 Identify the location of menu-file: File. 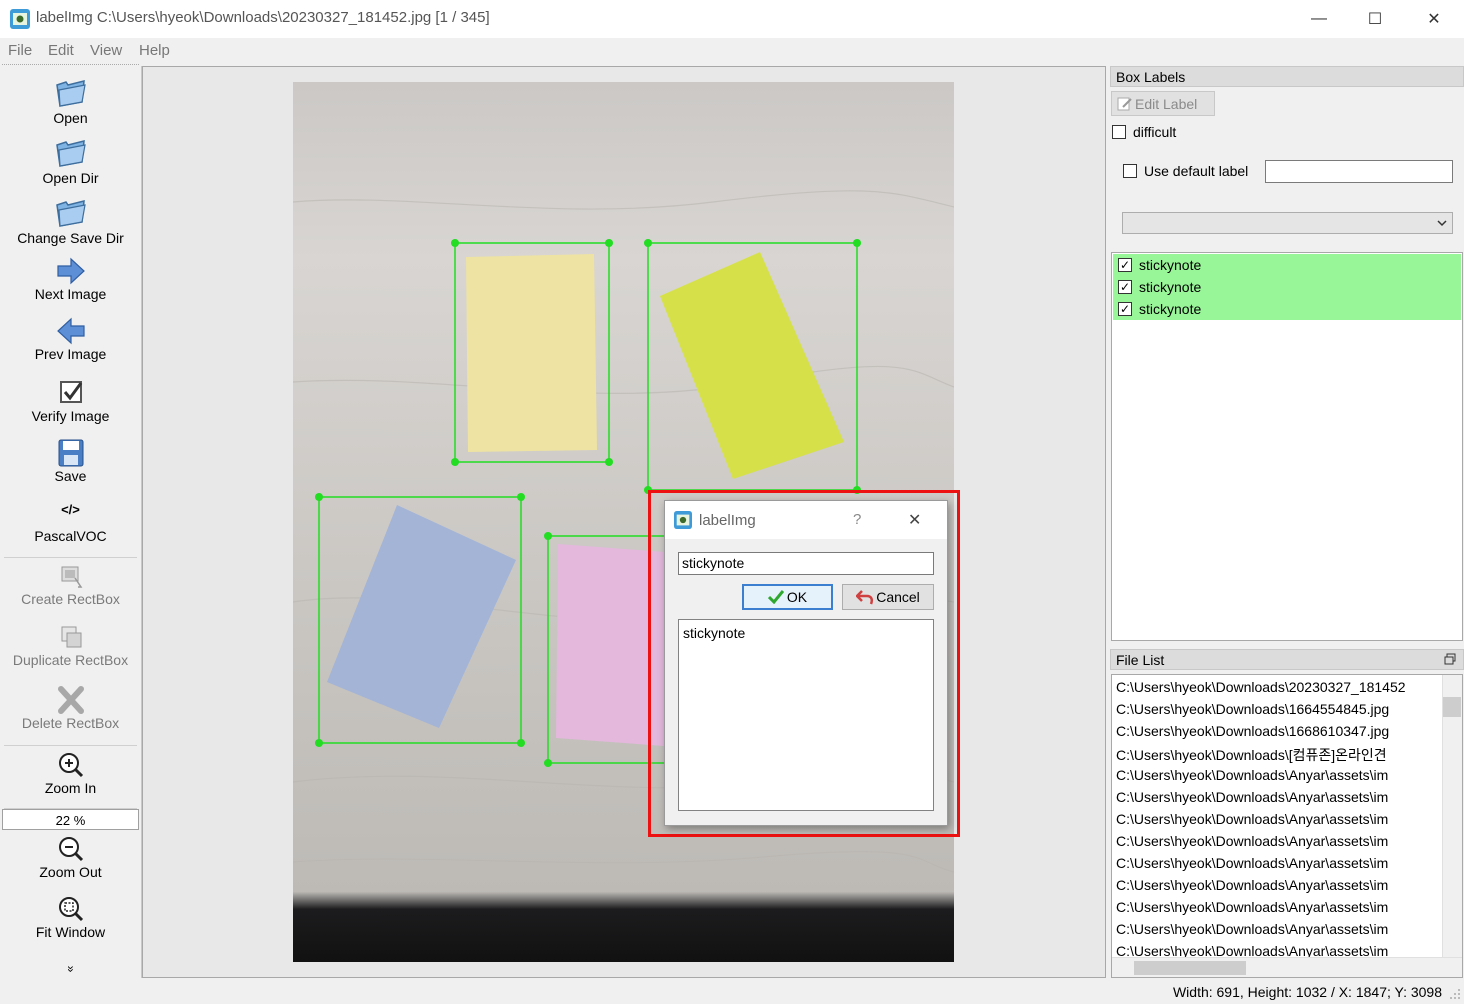
(20, 50).